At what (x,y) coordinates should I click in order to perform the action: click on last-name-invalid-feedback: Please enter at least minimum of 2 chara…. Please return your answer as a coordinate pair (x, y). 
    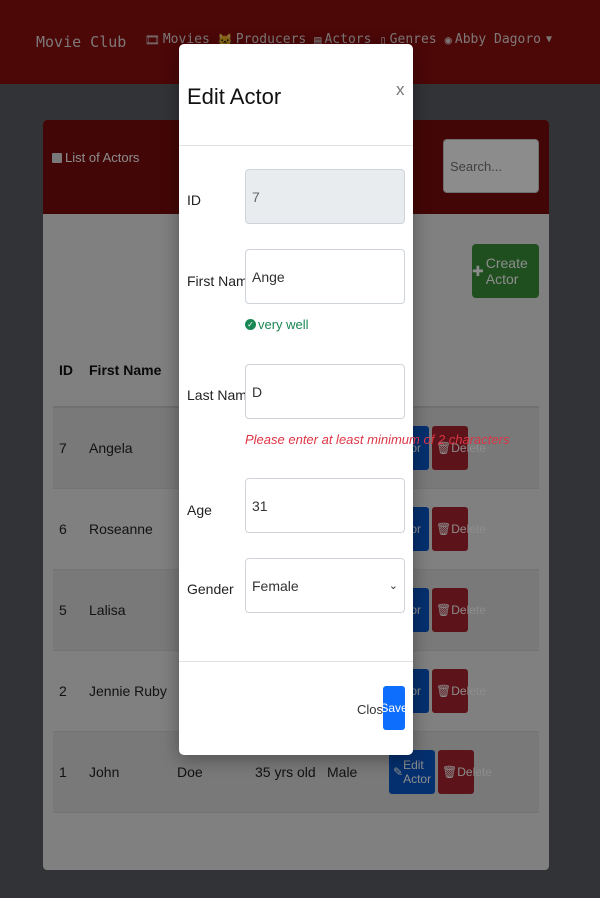
    Looking at the image, I should click on (377, 439).